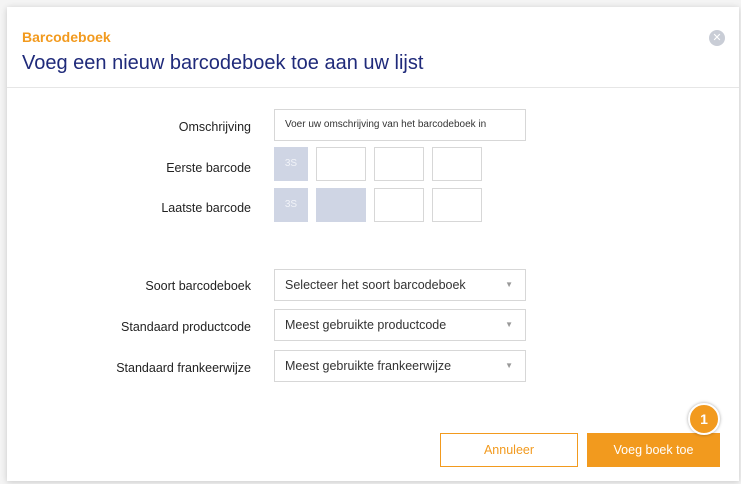 This screenshot has height=484, width=741. What do you see at coordinates (368, 366) in the screenshot?
I see `standaard-frankeerwijze-value: Meest gebruikte frankeerwijze` at bounding box center [368, 366].